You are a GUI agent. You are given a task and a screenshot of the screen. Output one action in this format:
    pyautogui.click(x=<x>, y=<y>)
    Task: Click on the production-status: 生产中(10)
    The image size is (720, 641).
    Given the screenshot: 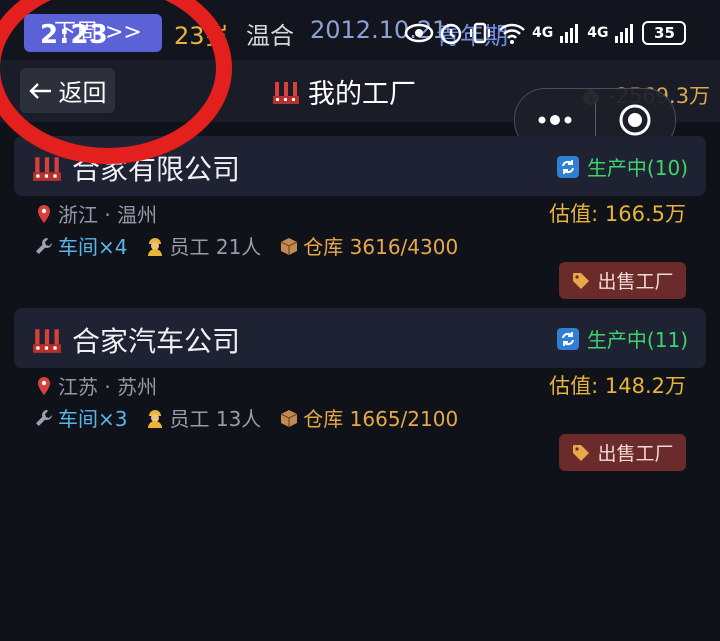 What is the action you would take?
    pyautogui.click(x=622, y=166)
    